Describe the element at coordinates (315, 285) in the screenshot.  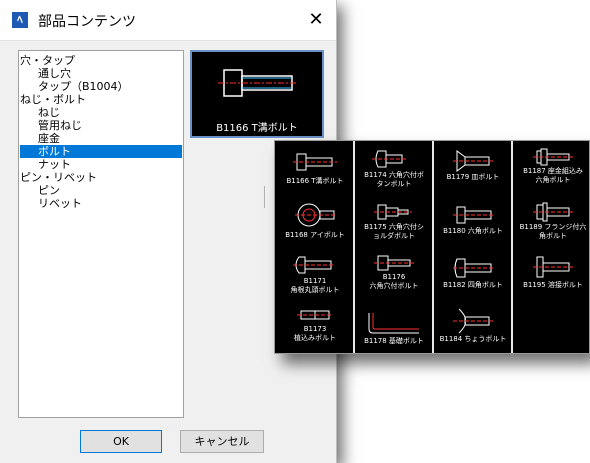
I see `palette-item-label: B1171 角根丸頭ボルト` at that location.